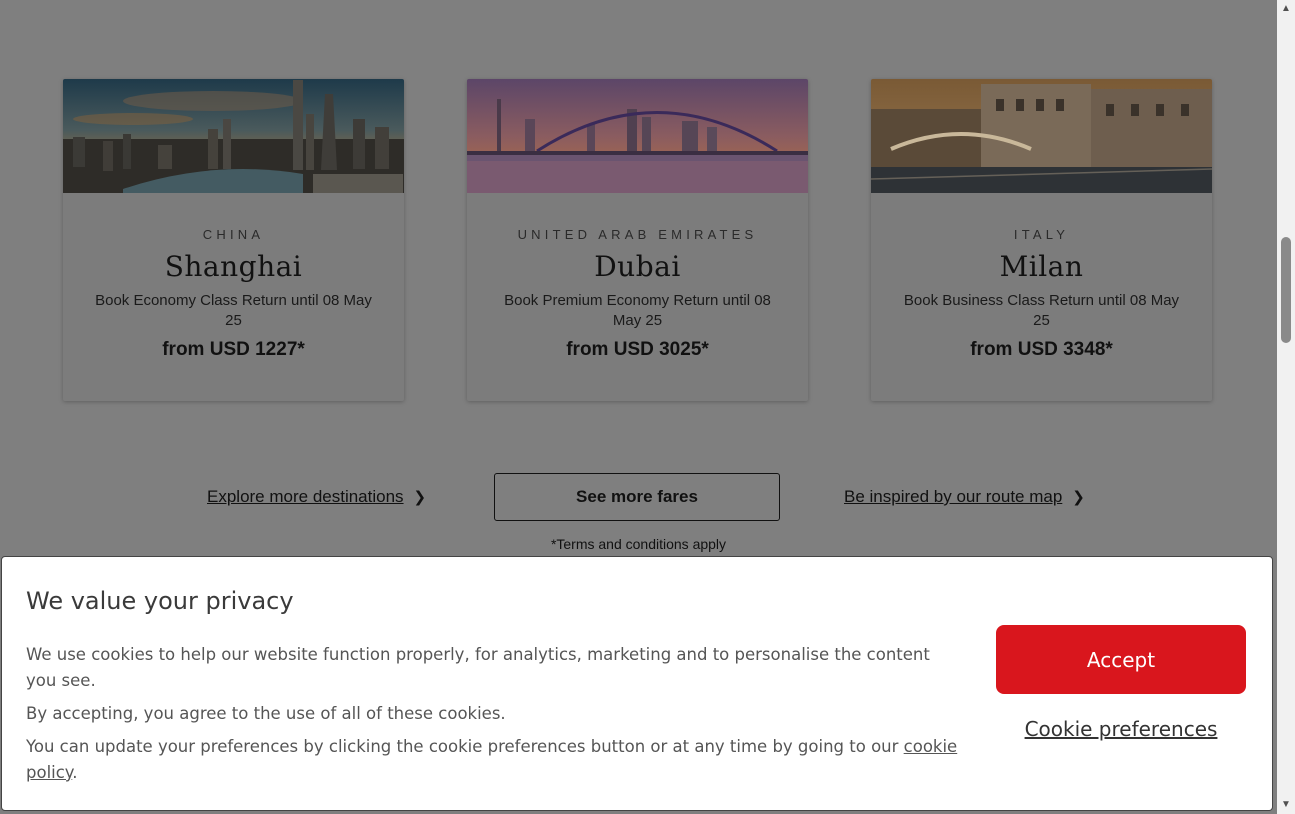 The image size is (1295, 814). Describe the element at coordinates (233, 266) in the screenshot. I see `card-city: Shanghai` at that location.